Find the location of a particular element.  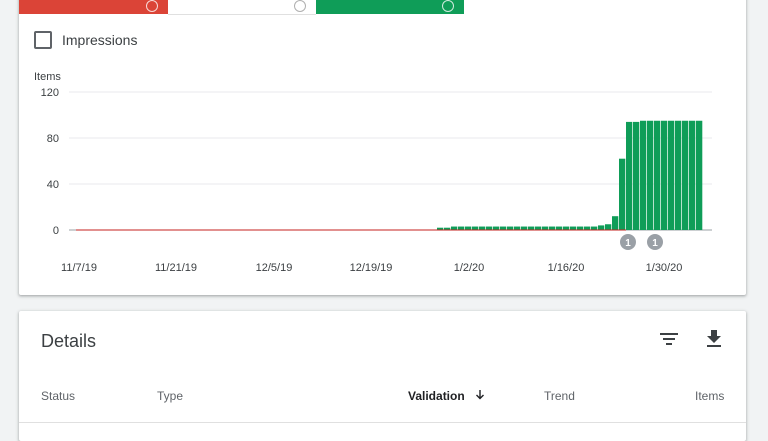

column-validation-label: Validation is located at coordinates (436, 396).